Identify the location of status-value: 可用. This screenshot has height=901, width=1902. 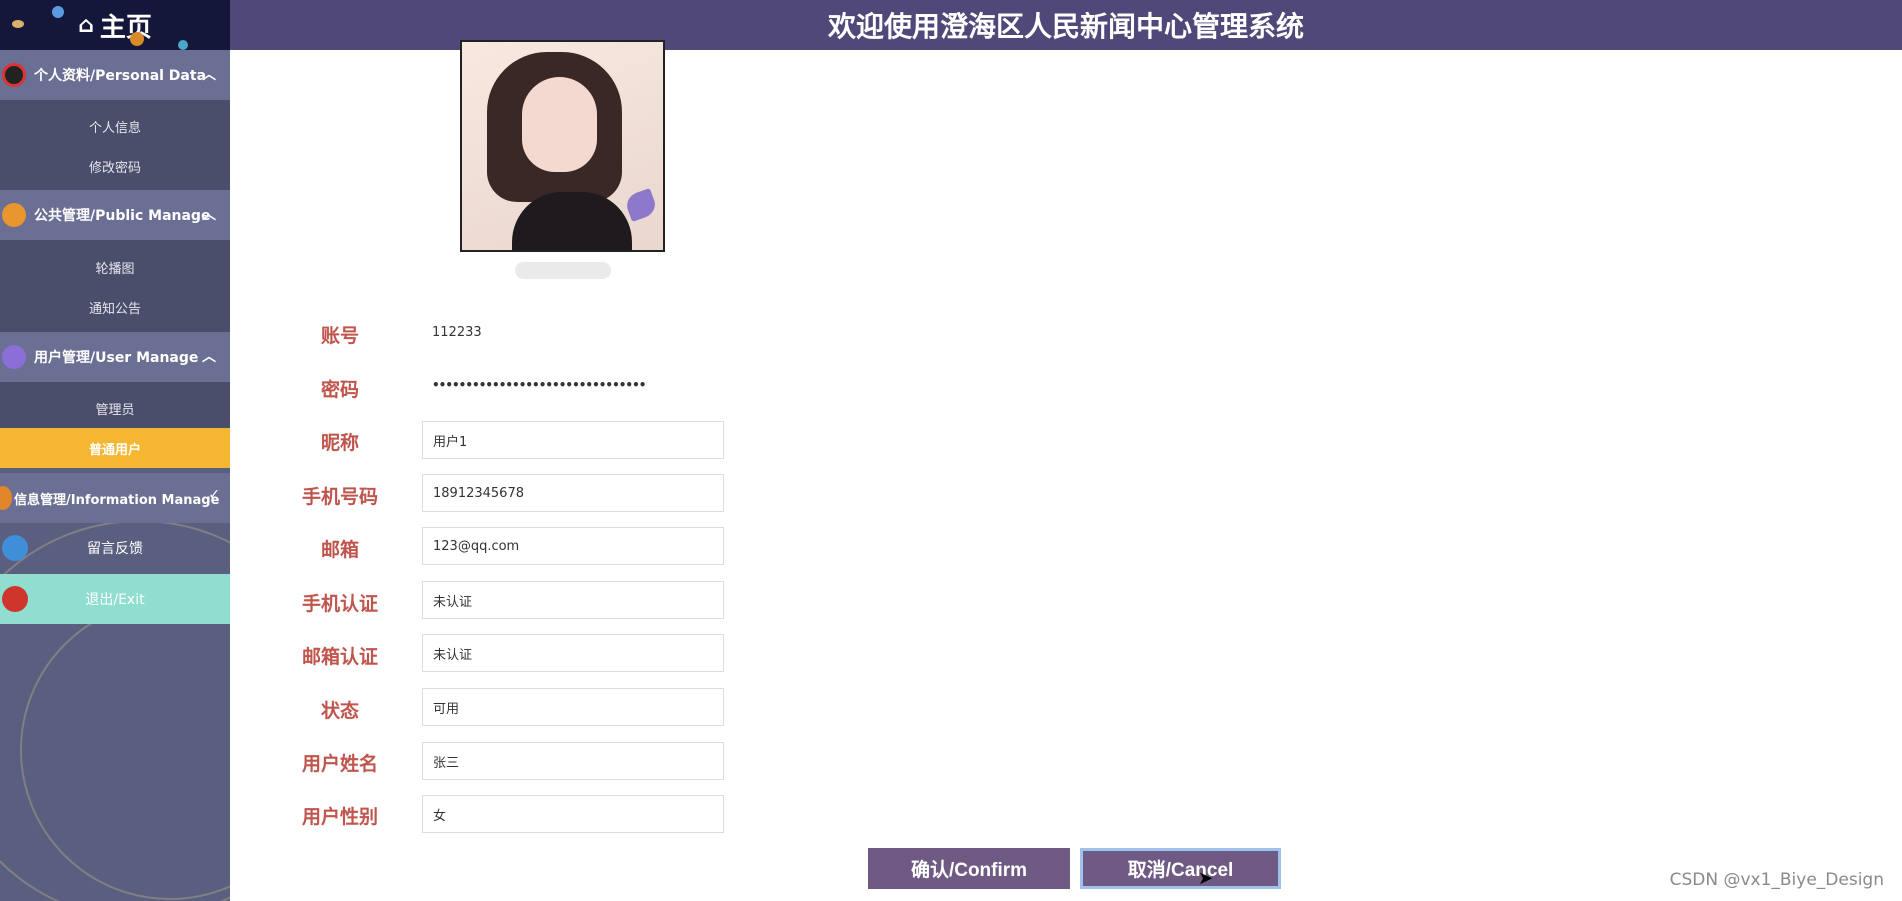
(446, 709).